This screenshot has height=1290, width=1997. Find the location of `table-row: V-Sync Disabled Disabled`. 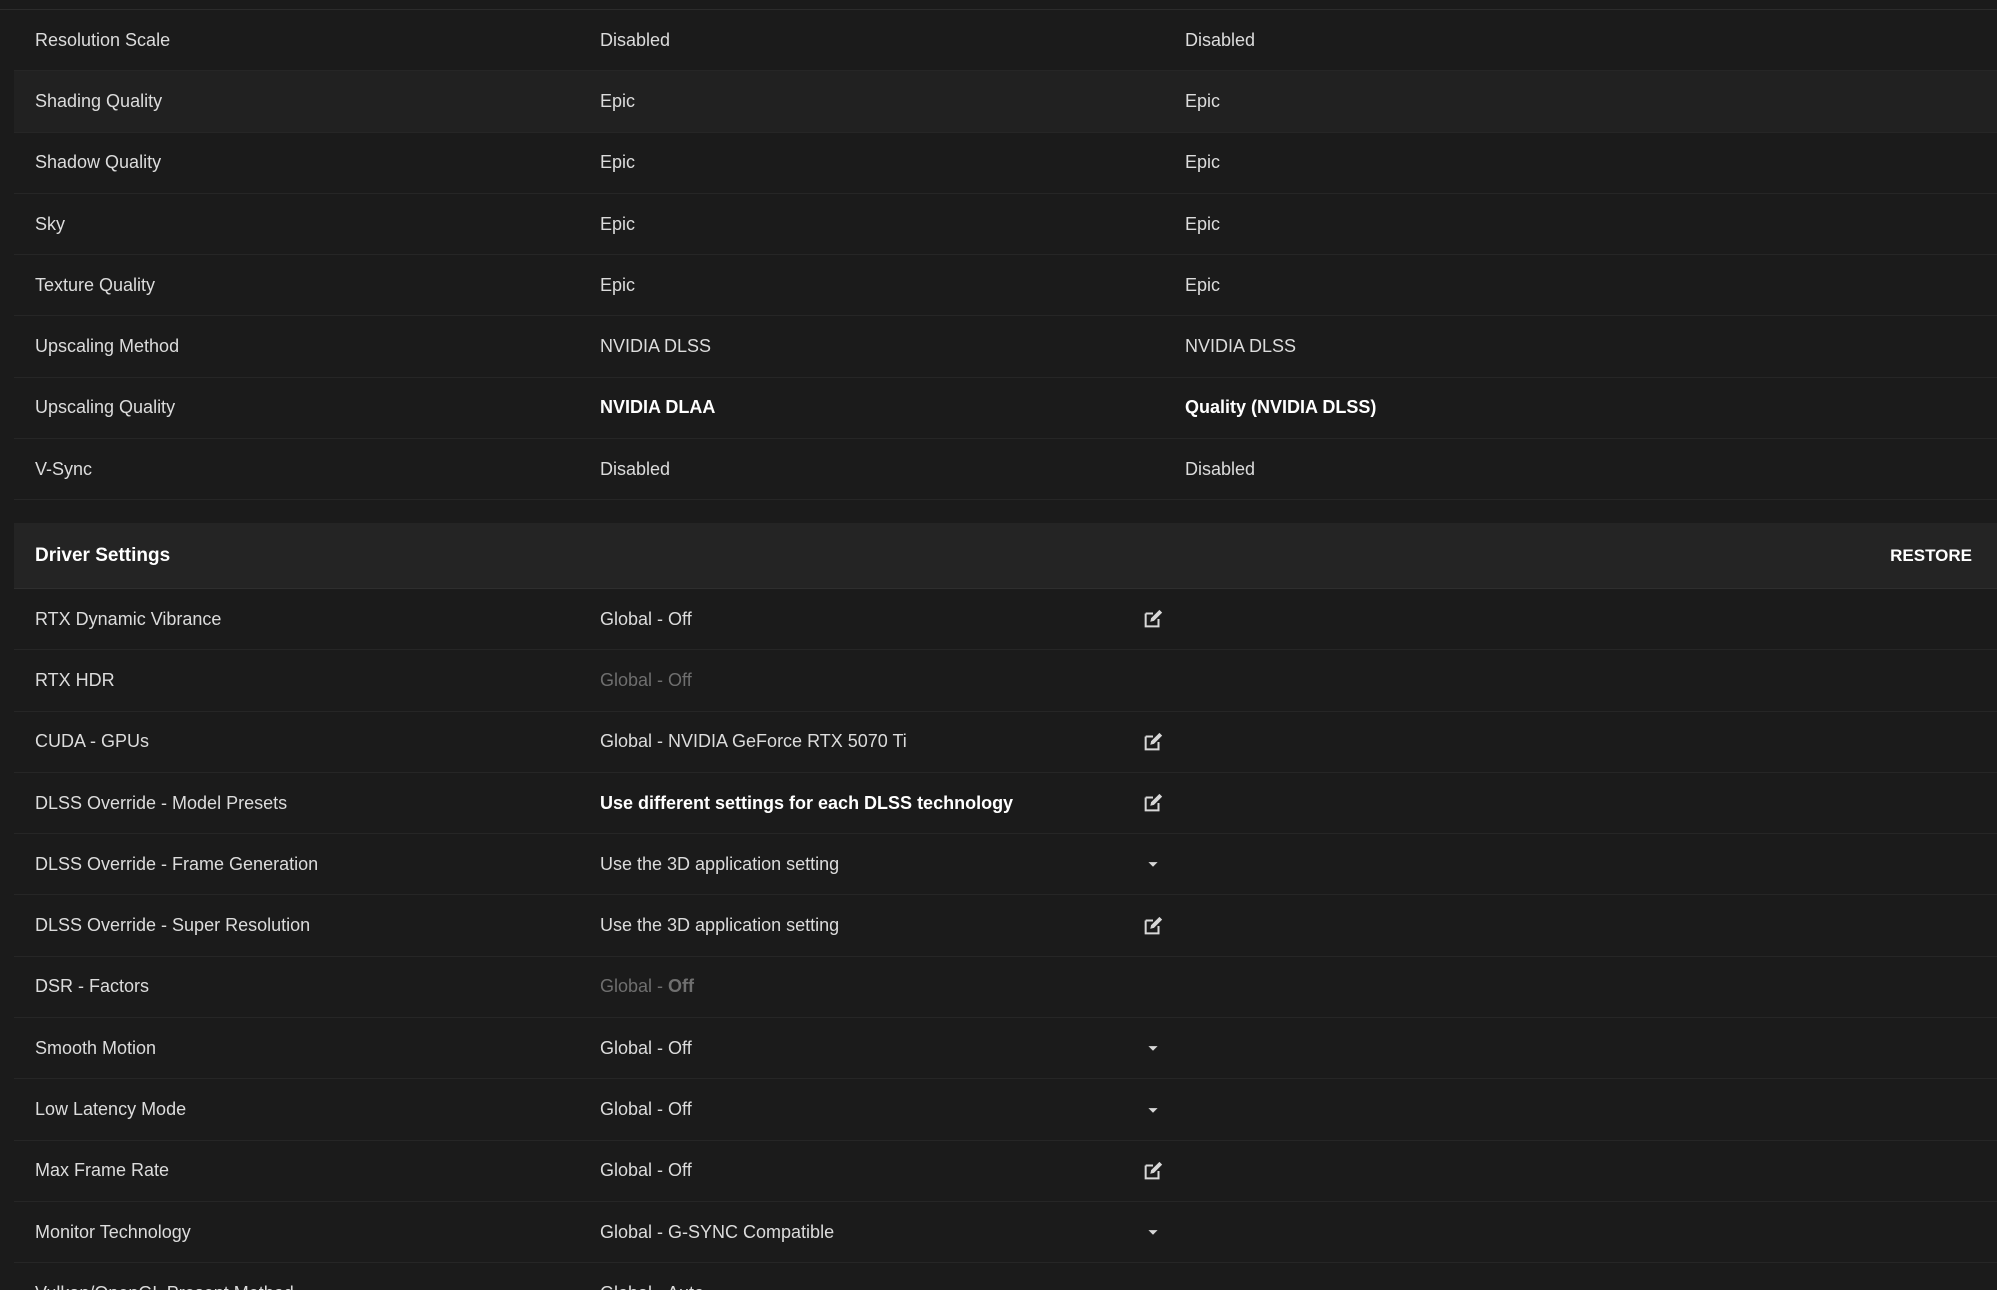

table-row: V-Sync Disabled Disabled is located at coordinates (1005, 470).